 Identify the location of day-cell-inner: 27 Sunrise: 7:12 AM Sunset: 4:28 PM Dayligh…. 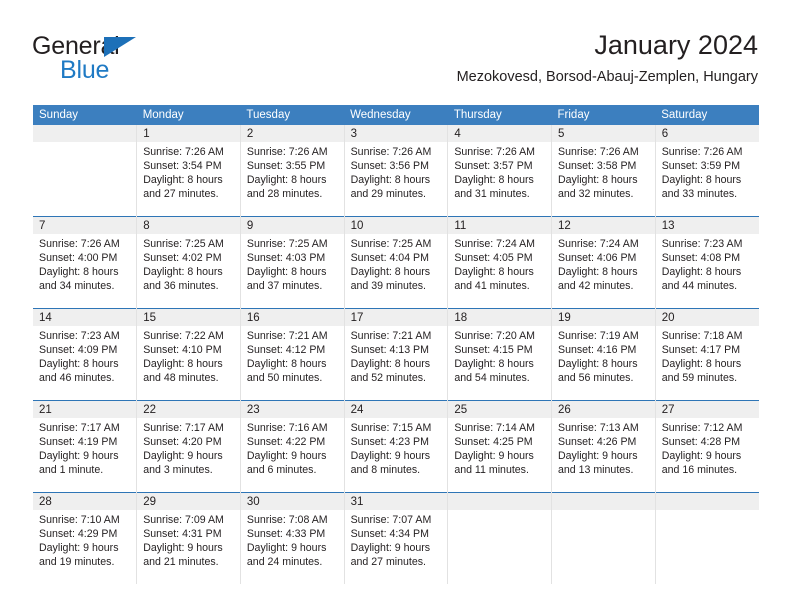
(707, 446).